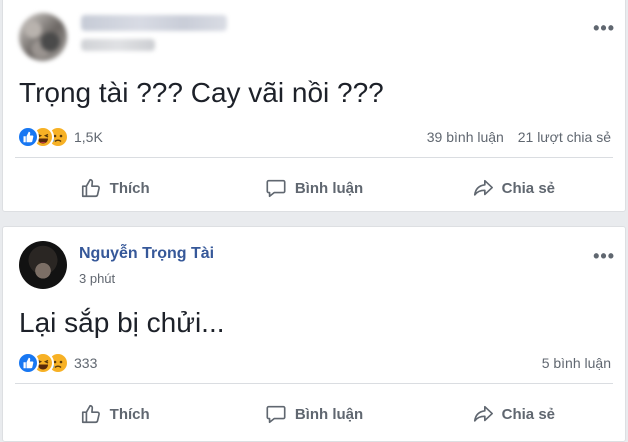 The height and width of the screenshot is (442, 628). What do you see at coordinates (97, 278) in the screenshot?
I see `post-timestamp: 3 phút` at bounding box center [97, 278].